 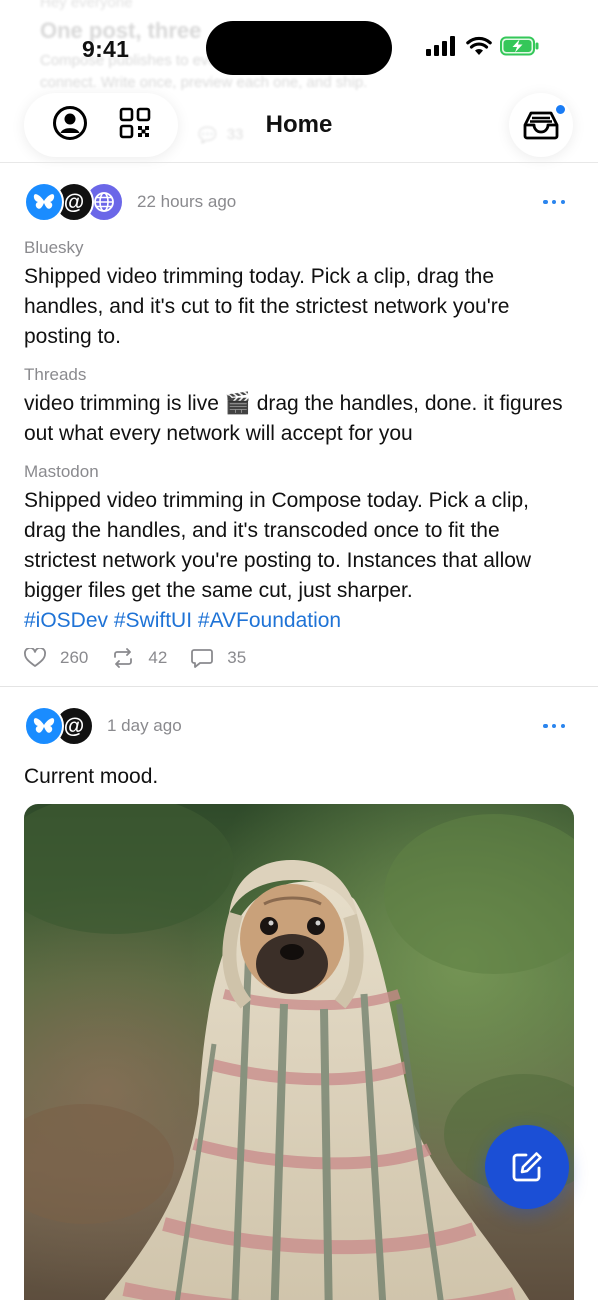 I want to click on compose-icon, so click(x=527, y=1167).